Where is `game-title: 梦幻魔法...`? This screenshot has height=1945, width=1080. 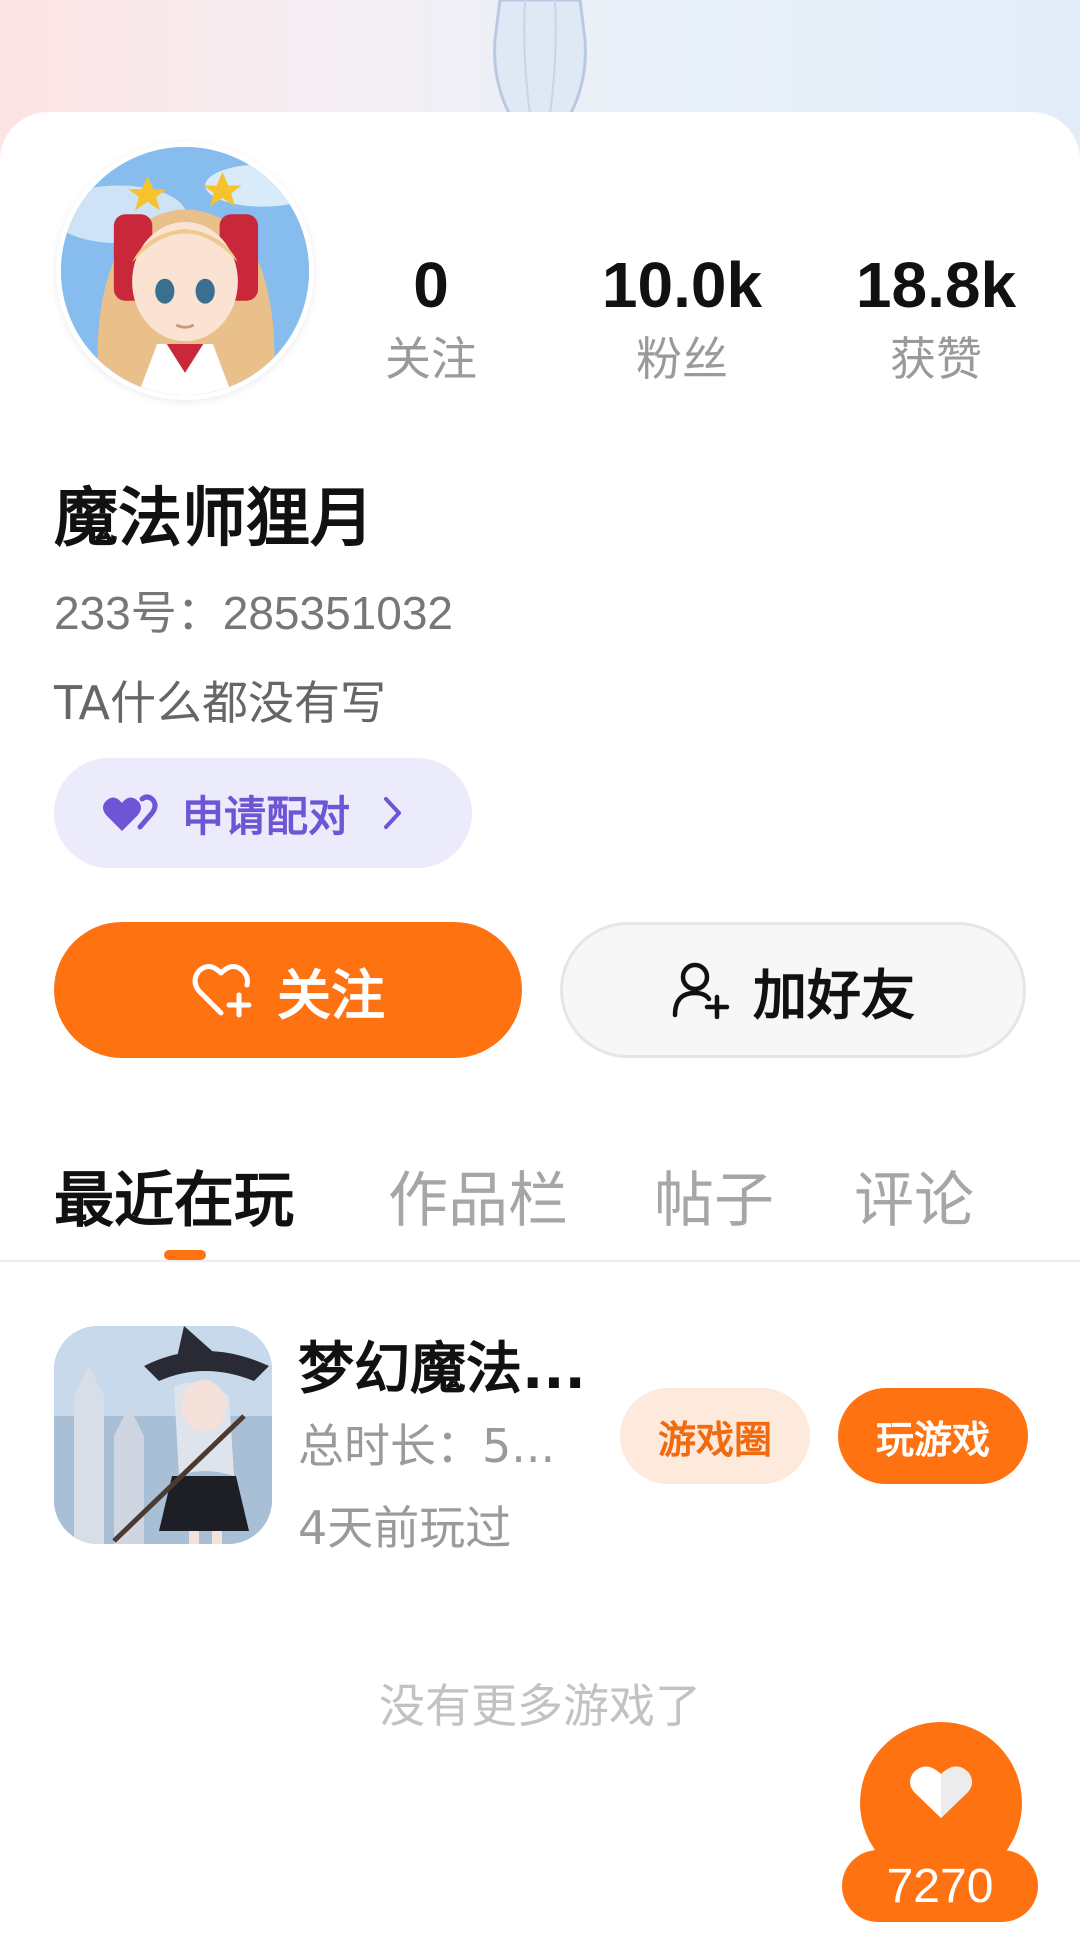
game-title: 梦幻魔法... is located at coordinates (448, 1364).